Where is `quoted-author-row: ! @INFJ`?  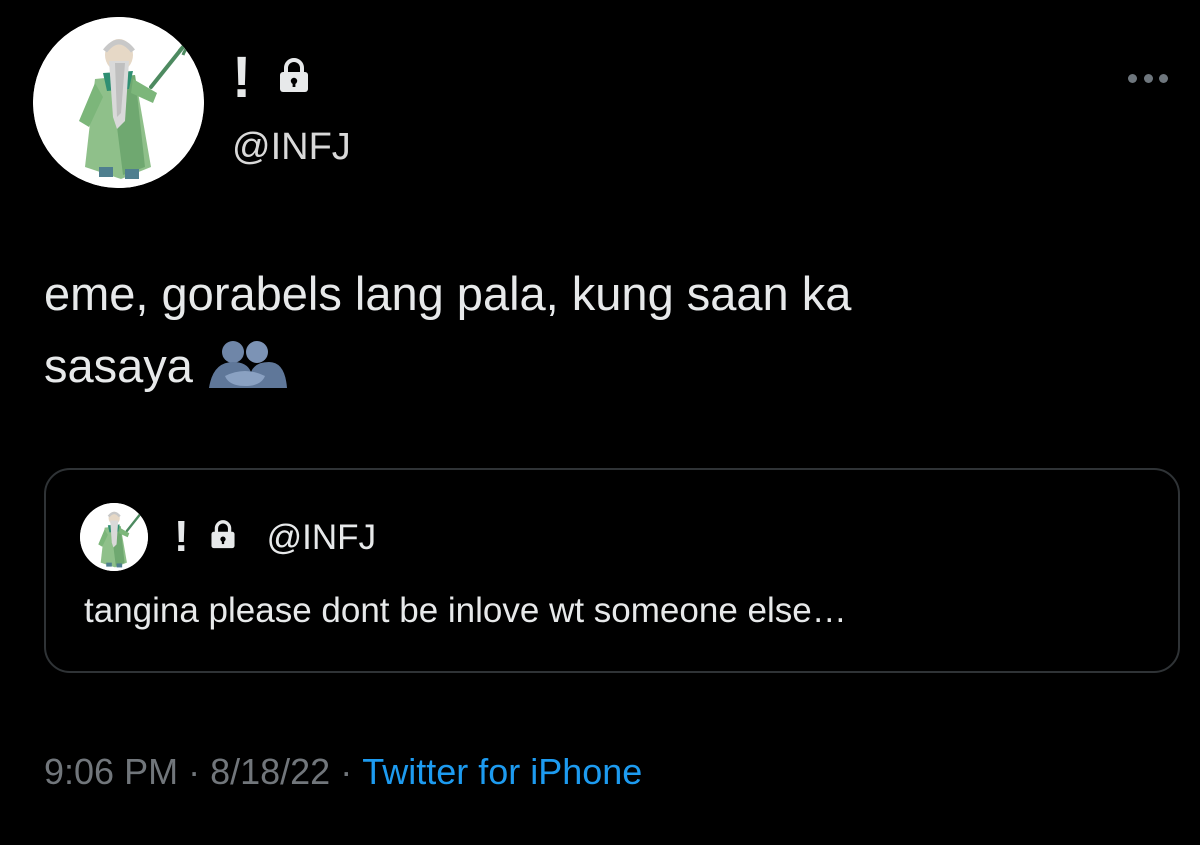
quoted-author-row: ! @INFJ is located at coordinates (275, 537).